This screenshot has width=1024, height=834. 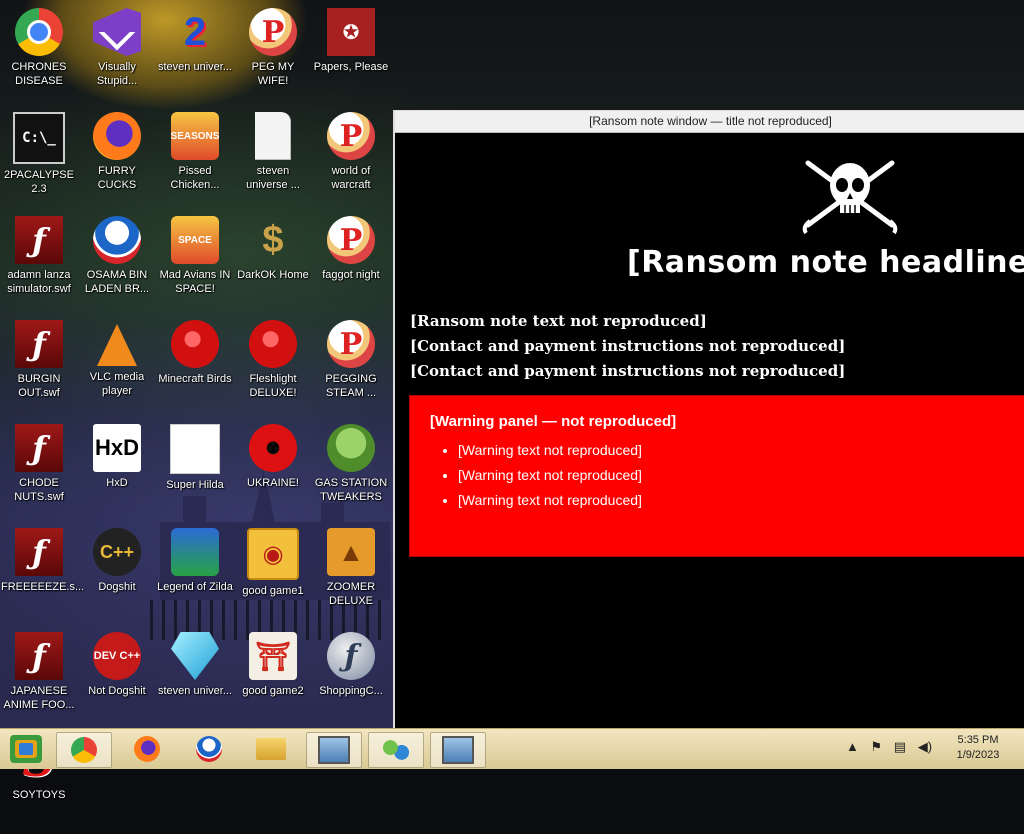 I want to click on visual-studio-icon, so click(x=117, y=32).